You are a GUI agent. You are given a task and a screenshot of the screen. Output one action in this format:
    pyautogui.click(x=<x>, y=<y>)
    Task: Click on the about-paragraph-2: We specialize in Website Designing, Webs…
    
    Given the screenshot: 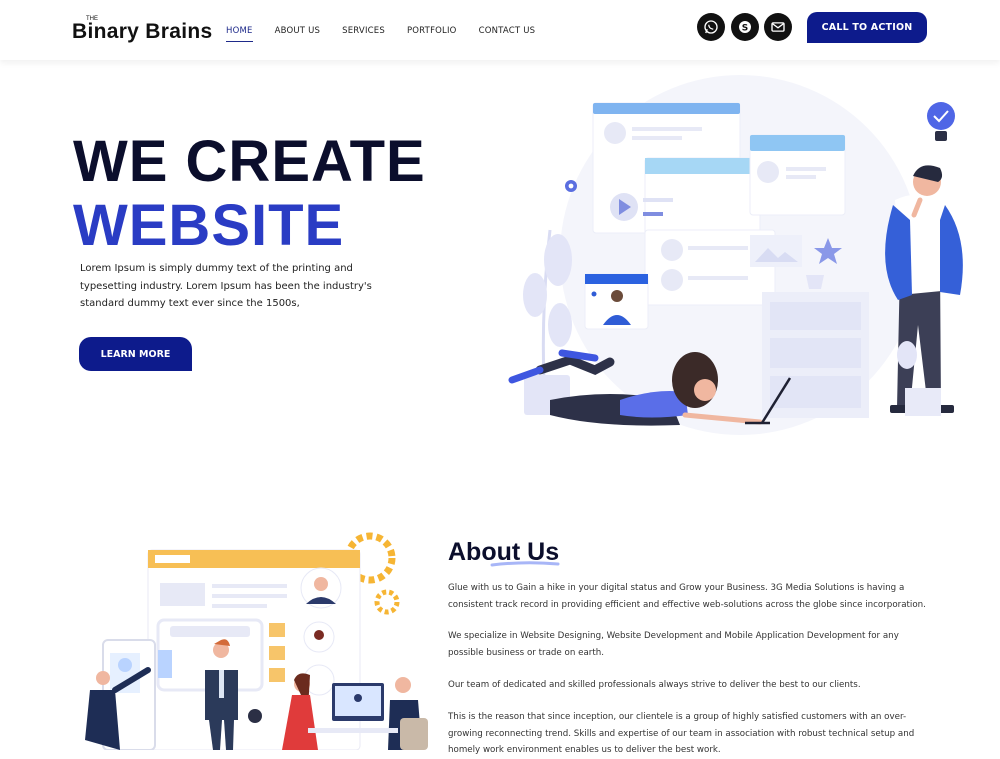 What is the action you would take?
    pyautogui.click(x=673, y=644)
    